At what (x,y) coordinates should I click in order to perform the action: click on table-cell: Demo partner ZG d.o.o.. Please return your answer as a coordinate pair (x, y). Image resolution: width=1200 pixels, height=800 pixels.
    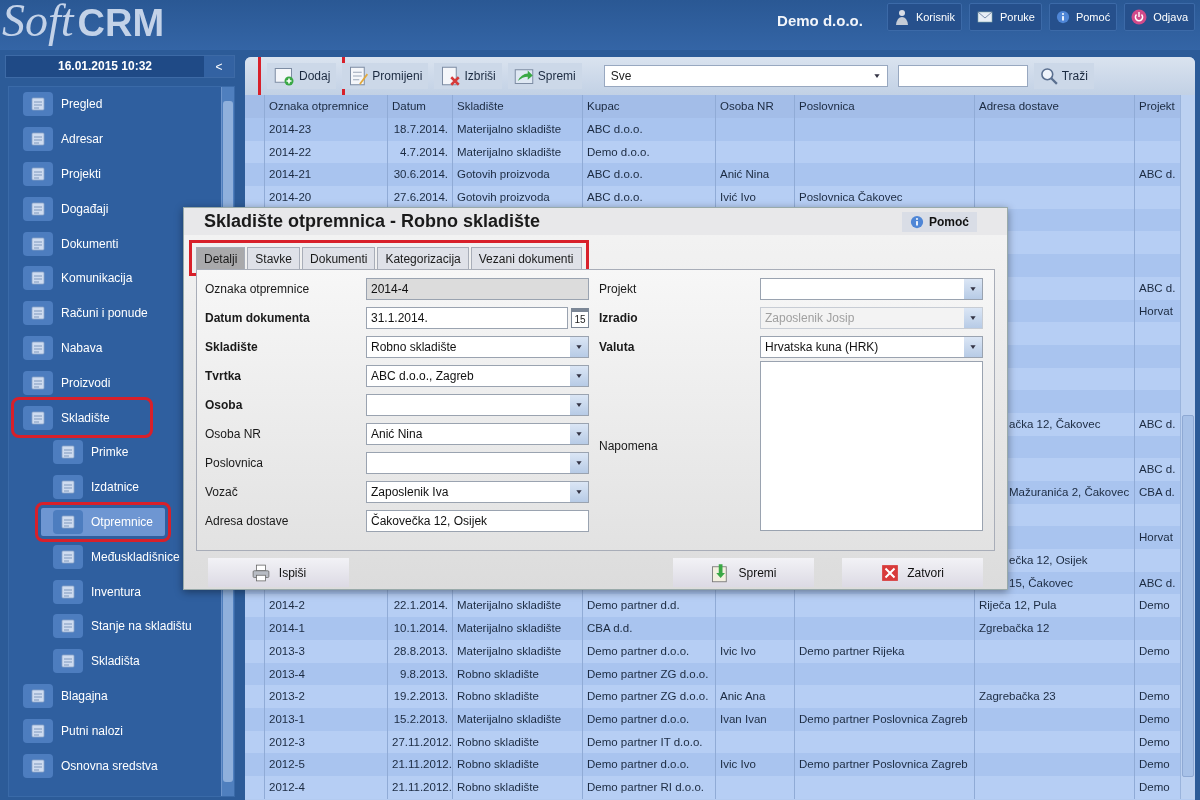
    Looking at the image, I should click on (649, 696).